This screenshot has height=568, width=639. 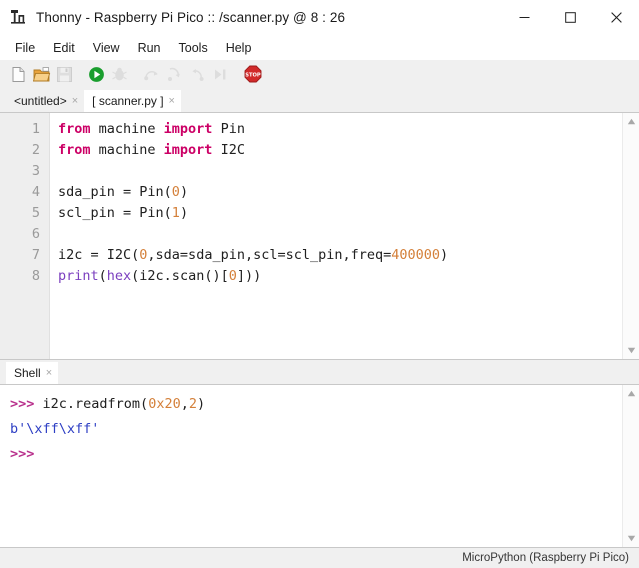 I want to click on token-num: 0x20, so click(x=164, y=404).